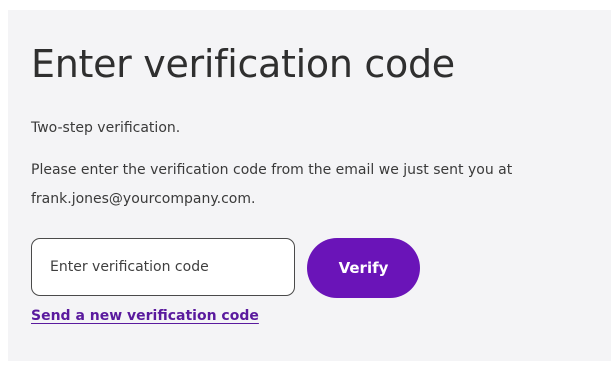 Image resolution: width=611 pixels, height=371 pixels. Describe the element at coordinates (145, 316) in the screenshot. I see `resend-code-link: Send a new verification code` at that location.